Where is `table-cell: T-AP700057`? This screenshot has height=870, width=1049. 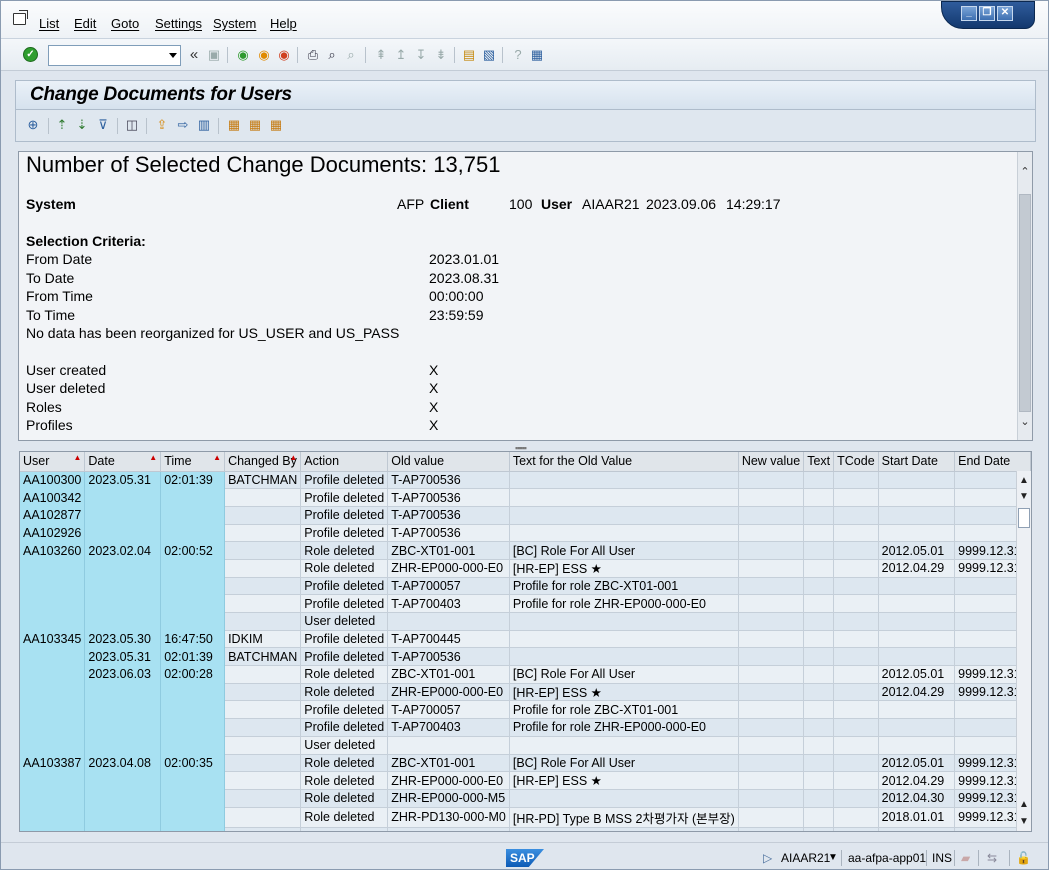
table-cell: T-AP700057 is located at coordinates (448, 586).